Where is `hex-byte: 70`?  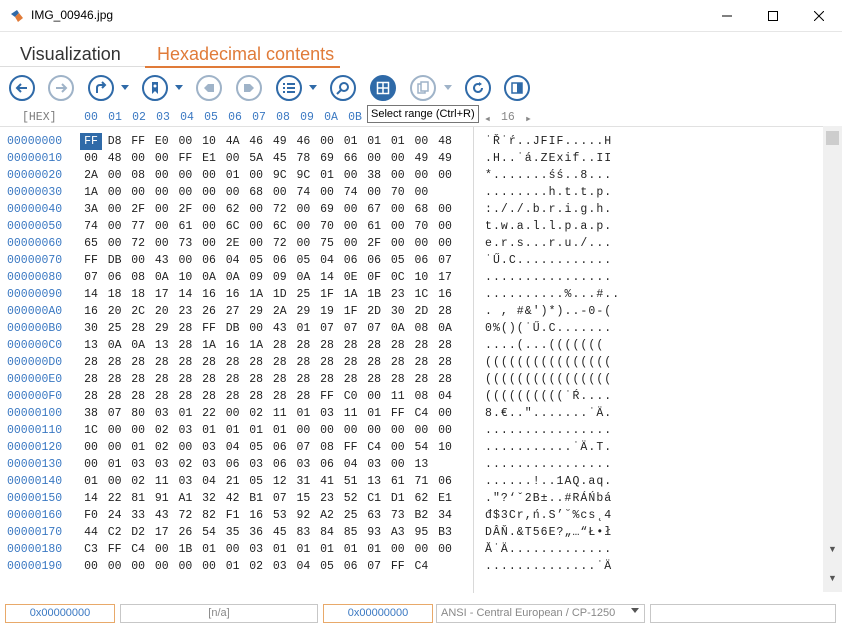
hex-byte: 70 is located at coordinates (398, 192).